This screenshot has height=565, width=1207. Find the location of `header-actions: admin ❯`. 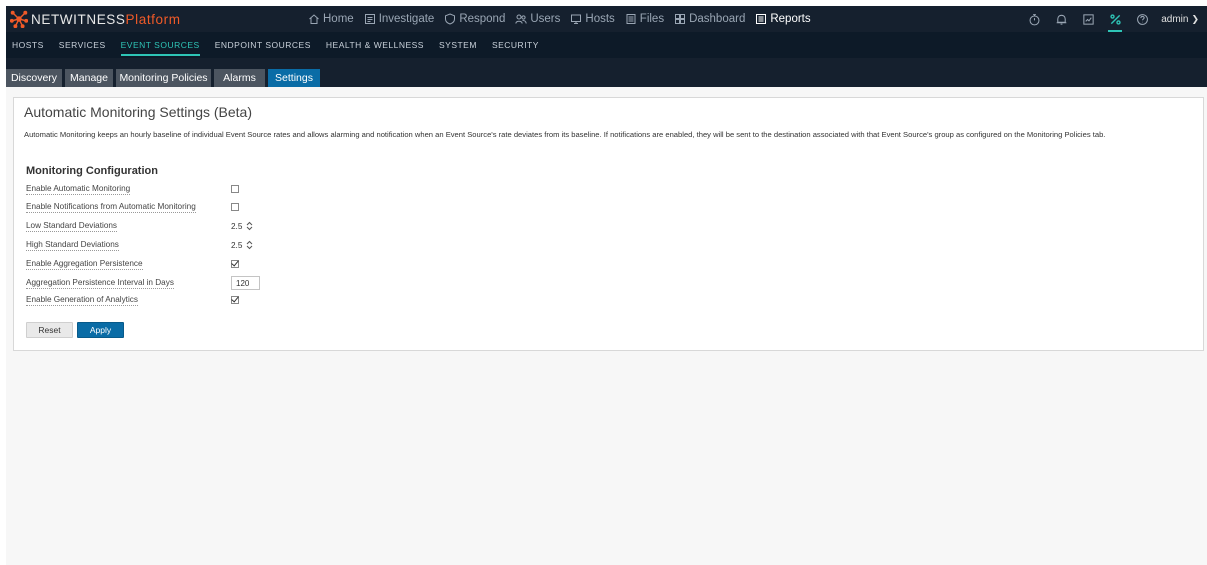

header-actions: admin ❯ is located at coordinates (1108, 19).